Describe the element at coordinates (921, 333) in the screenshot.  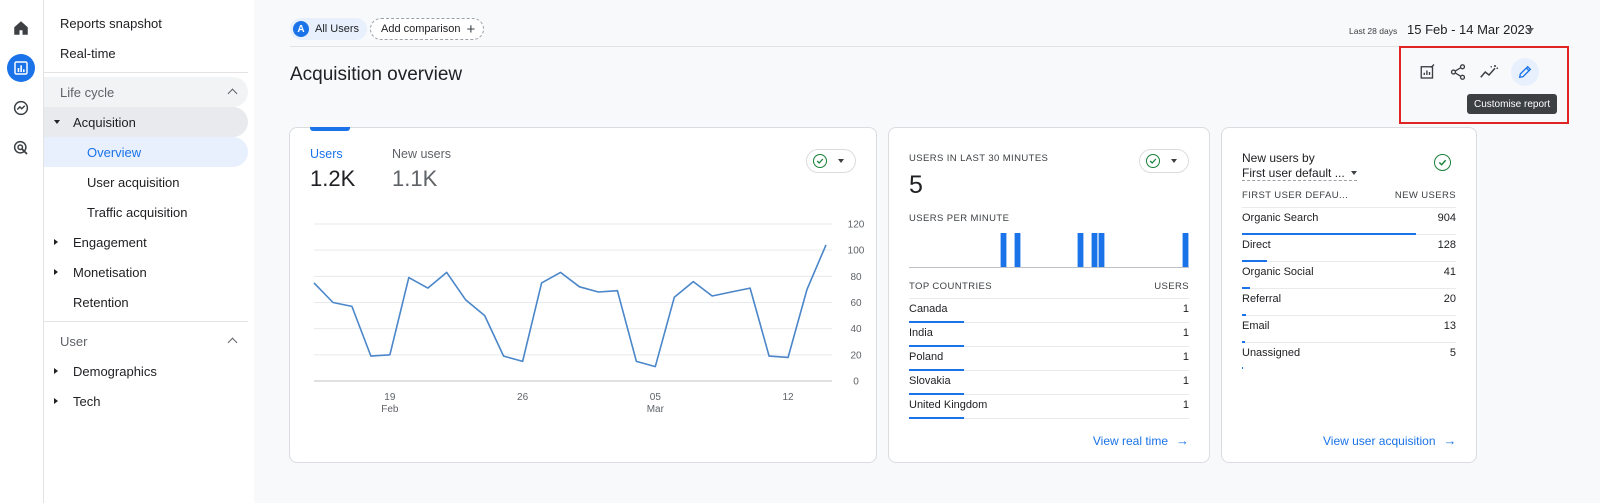
I see `country-name: India` at that location.